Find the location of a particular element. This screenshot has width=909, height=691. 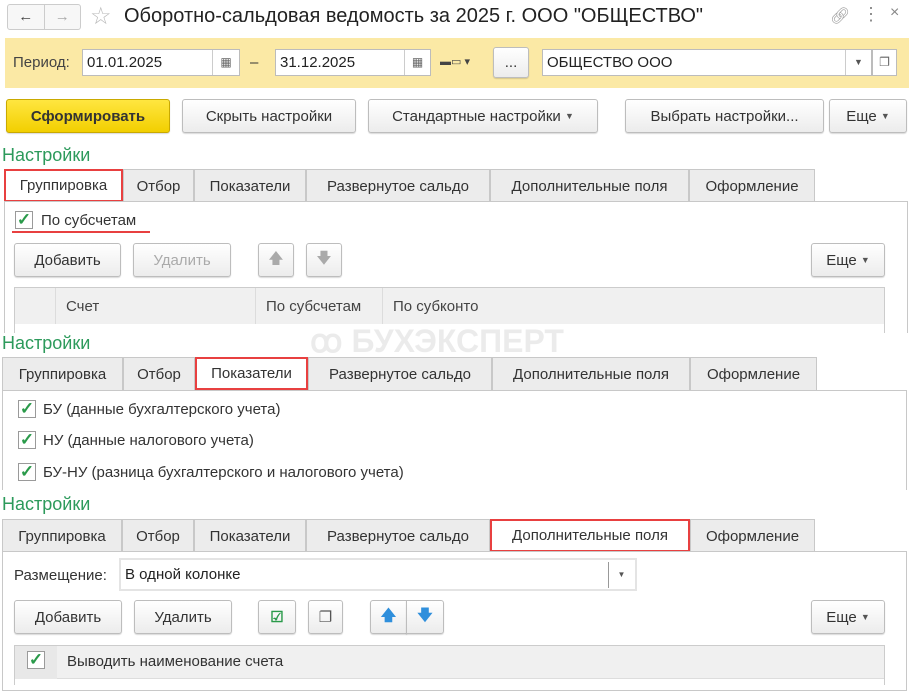

add-label: Добавить is located at coordinates (68, 617).